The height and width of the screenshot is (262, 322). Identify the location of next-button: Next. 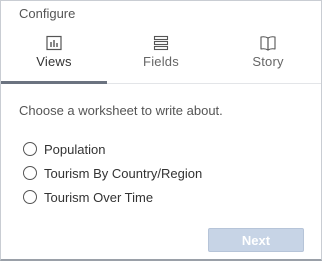
(256, 240).